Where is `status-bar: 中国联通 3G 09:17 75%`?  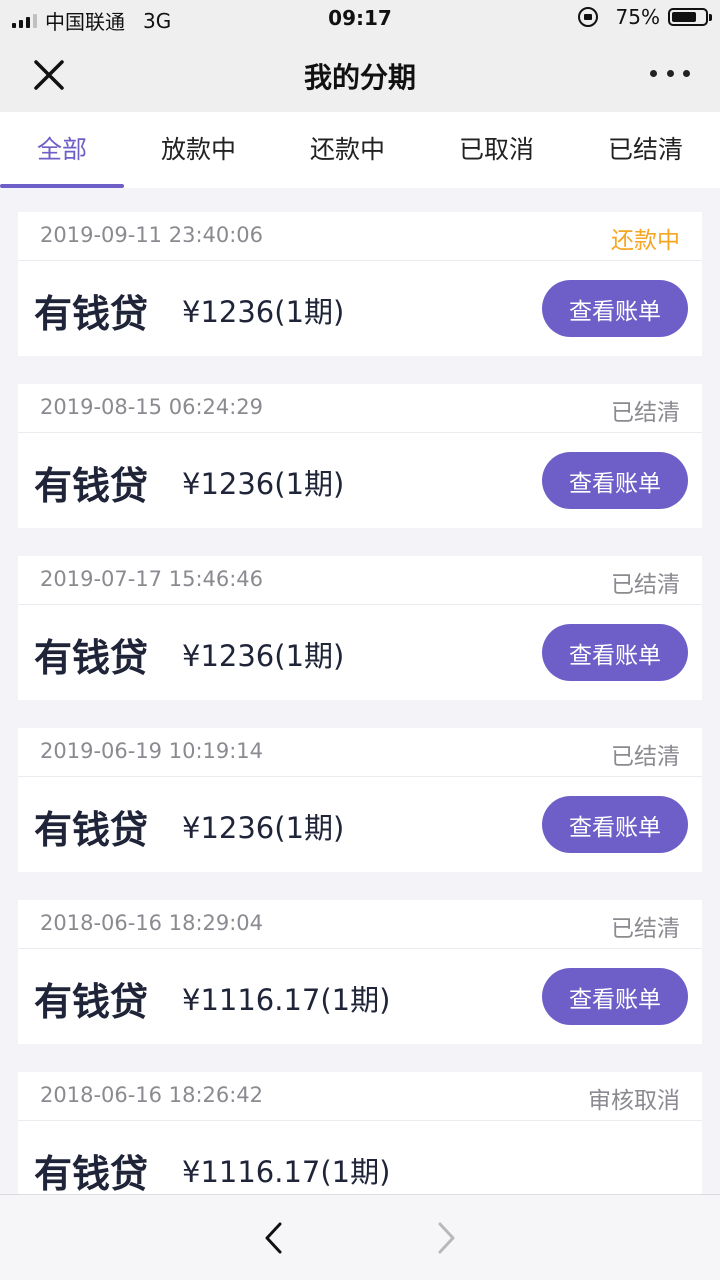
status-bar: 中国联通 3G 09:17 75% is located at coordinates (360, 18).